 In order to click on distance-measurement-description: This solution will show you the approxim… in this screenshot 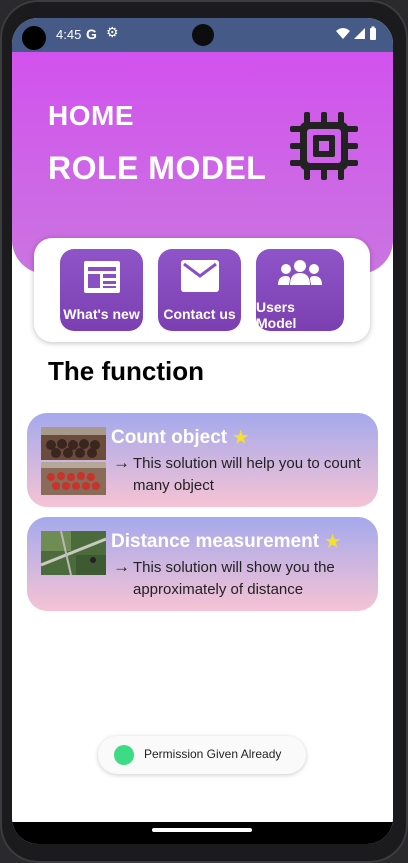, I will do `click(234, 578)`.